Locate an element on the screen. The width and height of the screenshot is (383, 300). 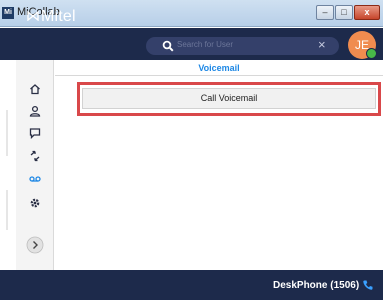
sidebar-item-contacts is located at coordinates (35, 111).